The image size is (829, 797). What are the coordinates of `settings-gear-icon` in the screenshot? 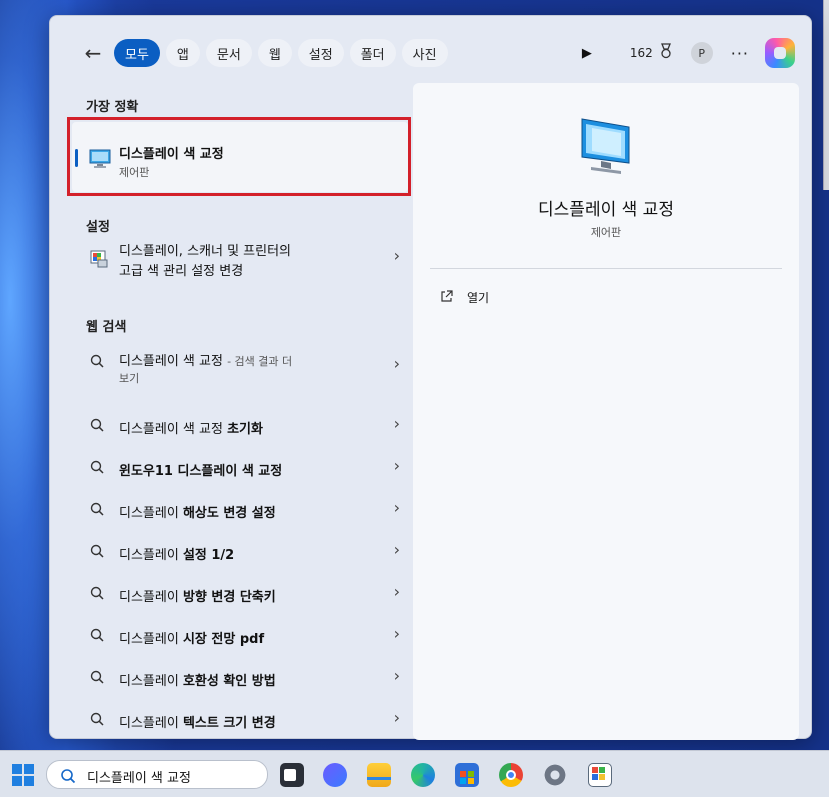 It's located at (555, 775).